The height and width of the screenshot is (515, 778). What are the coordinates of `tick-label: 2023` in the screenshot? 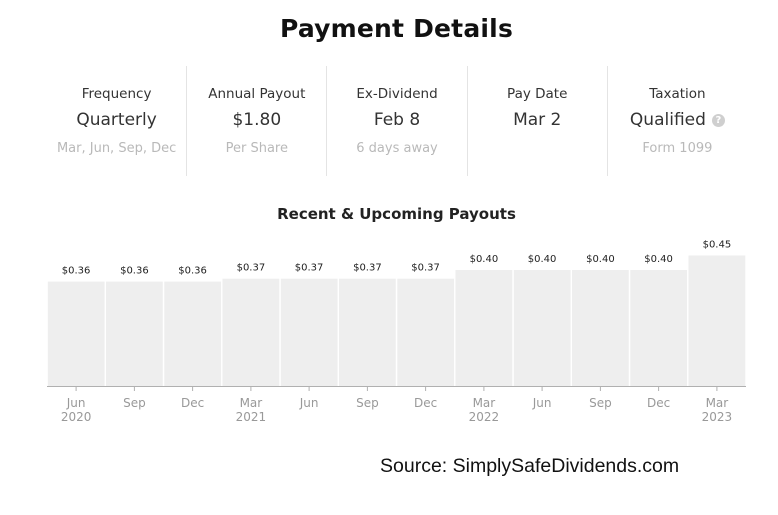 It's located at (717, 417).